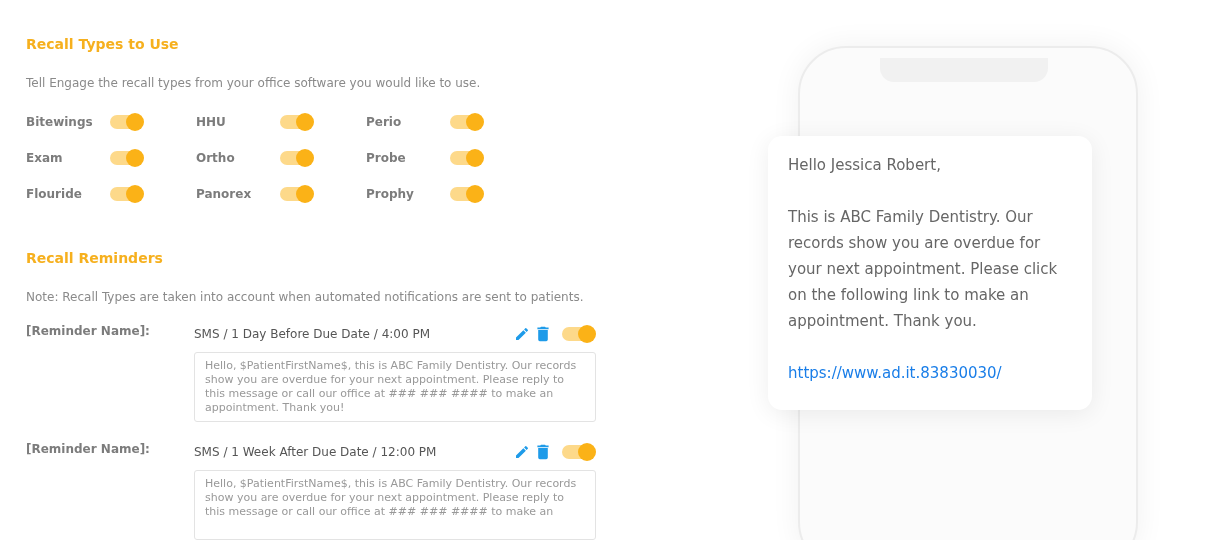  I want to click on recall-type-label: Bitewings, so click(60, 122).